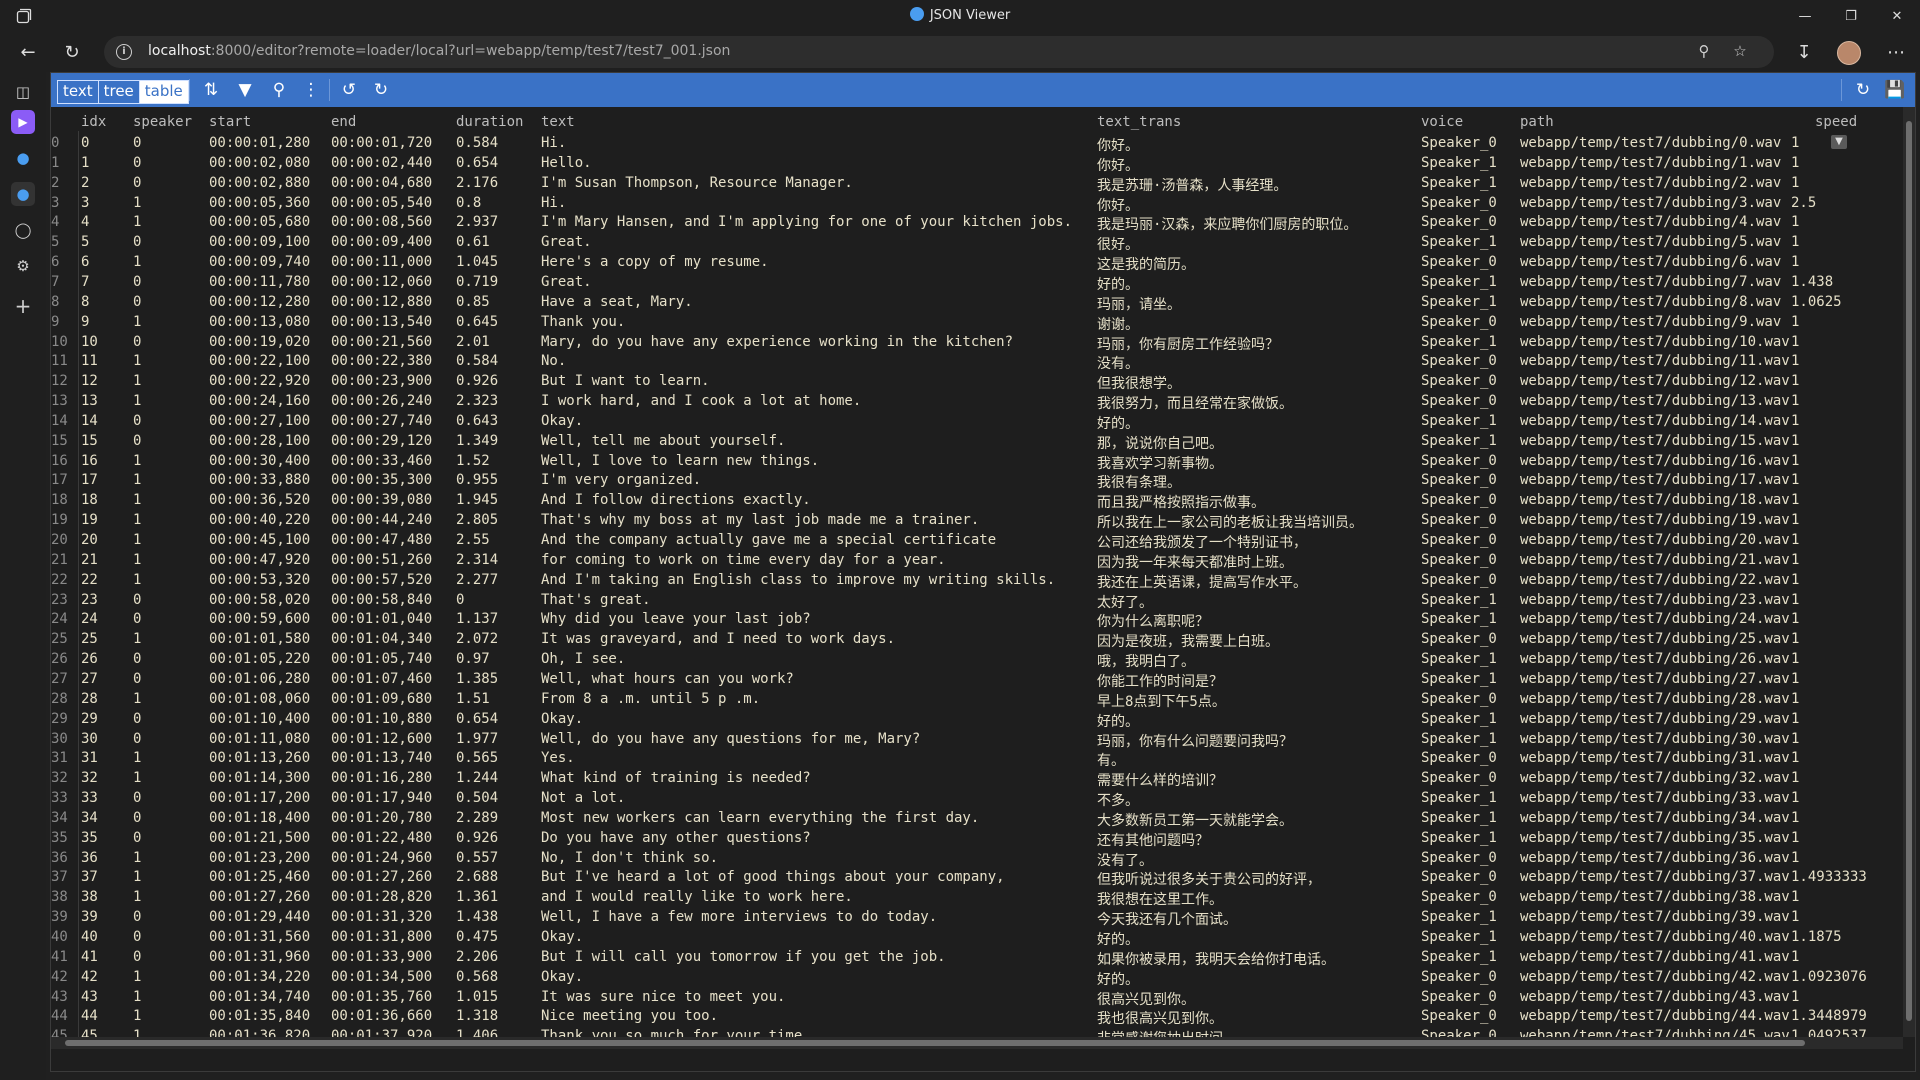 The width and height of the screenshot is (1920, 1080). Describe the element at coordinates (1829, 1016) in the screenshot. I see `table-cell: 1.3448979` at that location.